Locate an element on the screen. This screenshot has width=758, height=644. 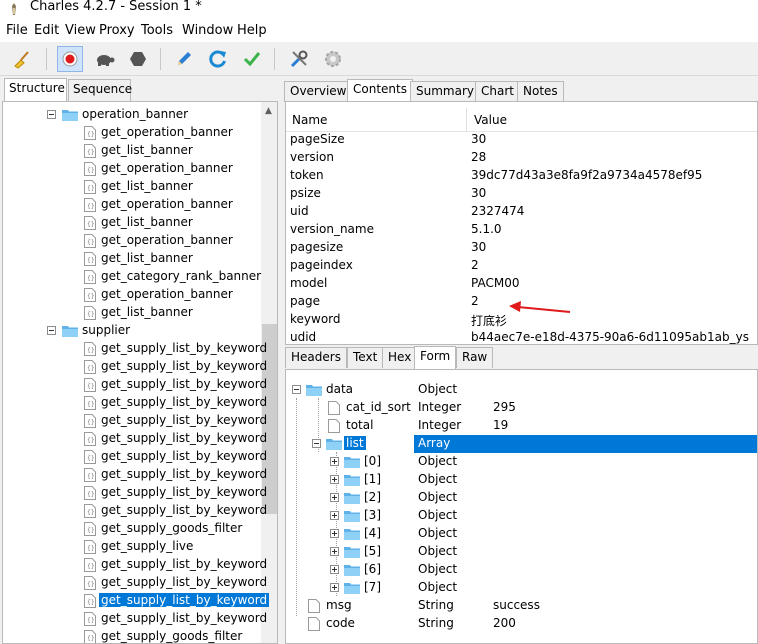
scroll-up-icon: ▲ is located at coordinates (268, 111).